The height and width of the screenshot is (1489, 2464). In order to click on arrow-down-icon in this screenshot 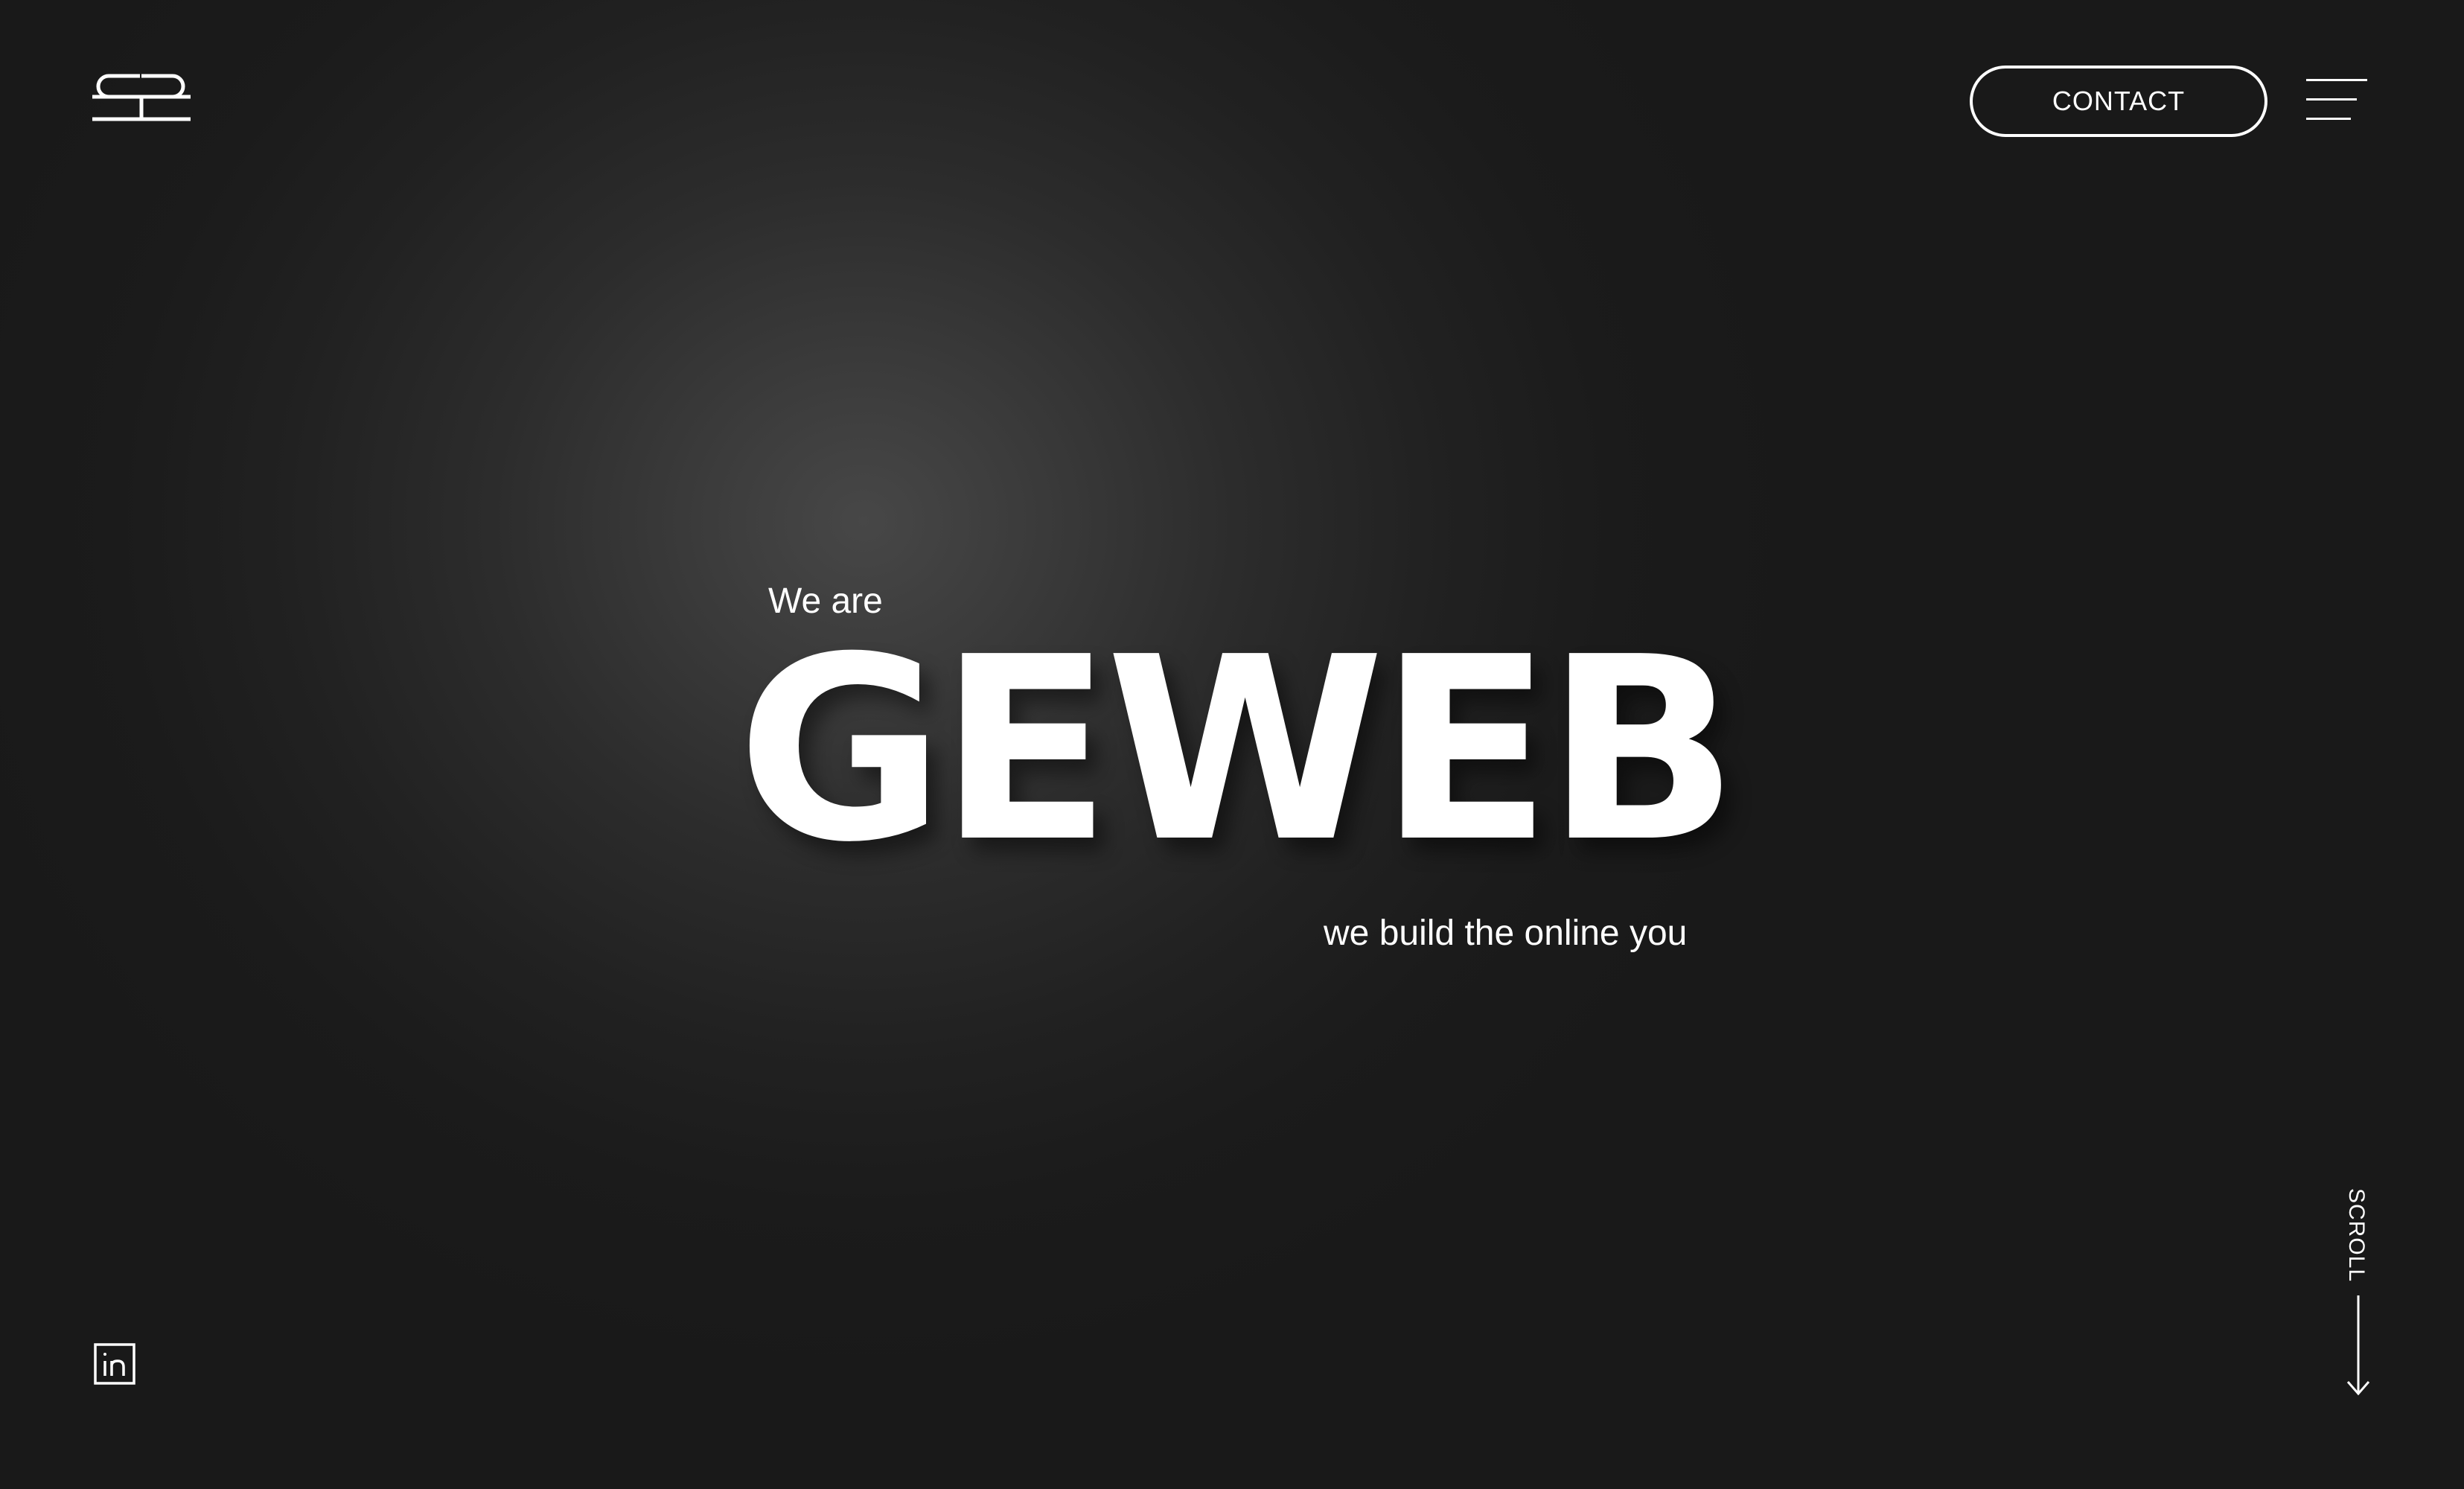, I will do `click(2359, 1346)`.